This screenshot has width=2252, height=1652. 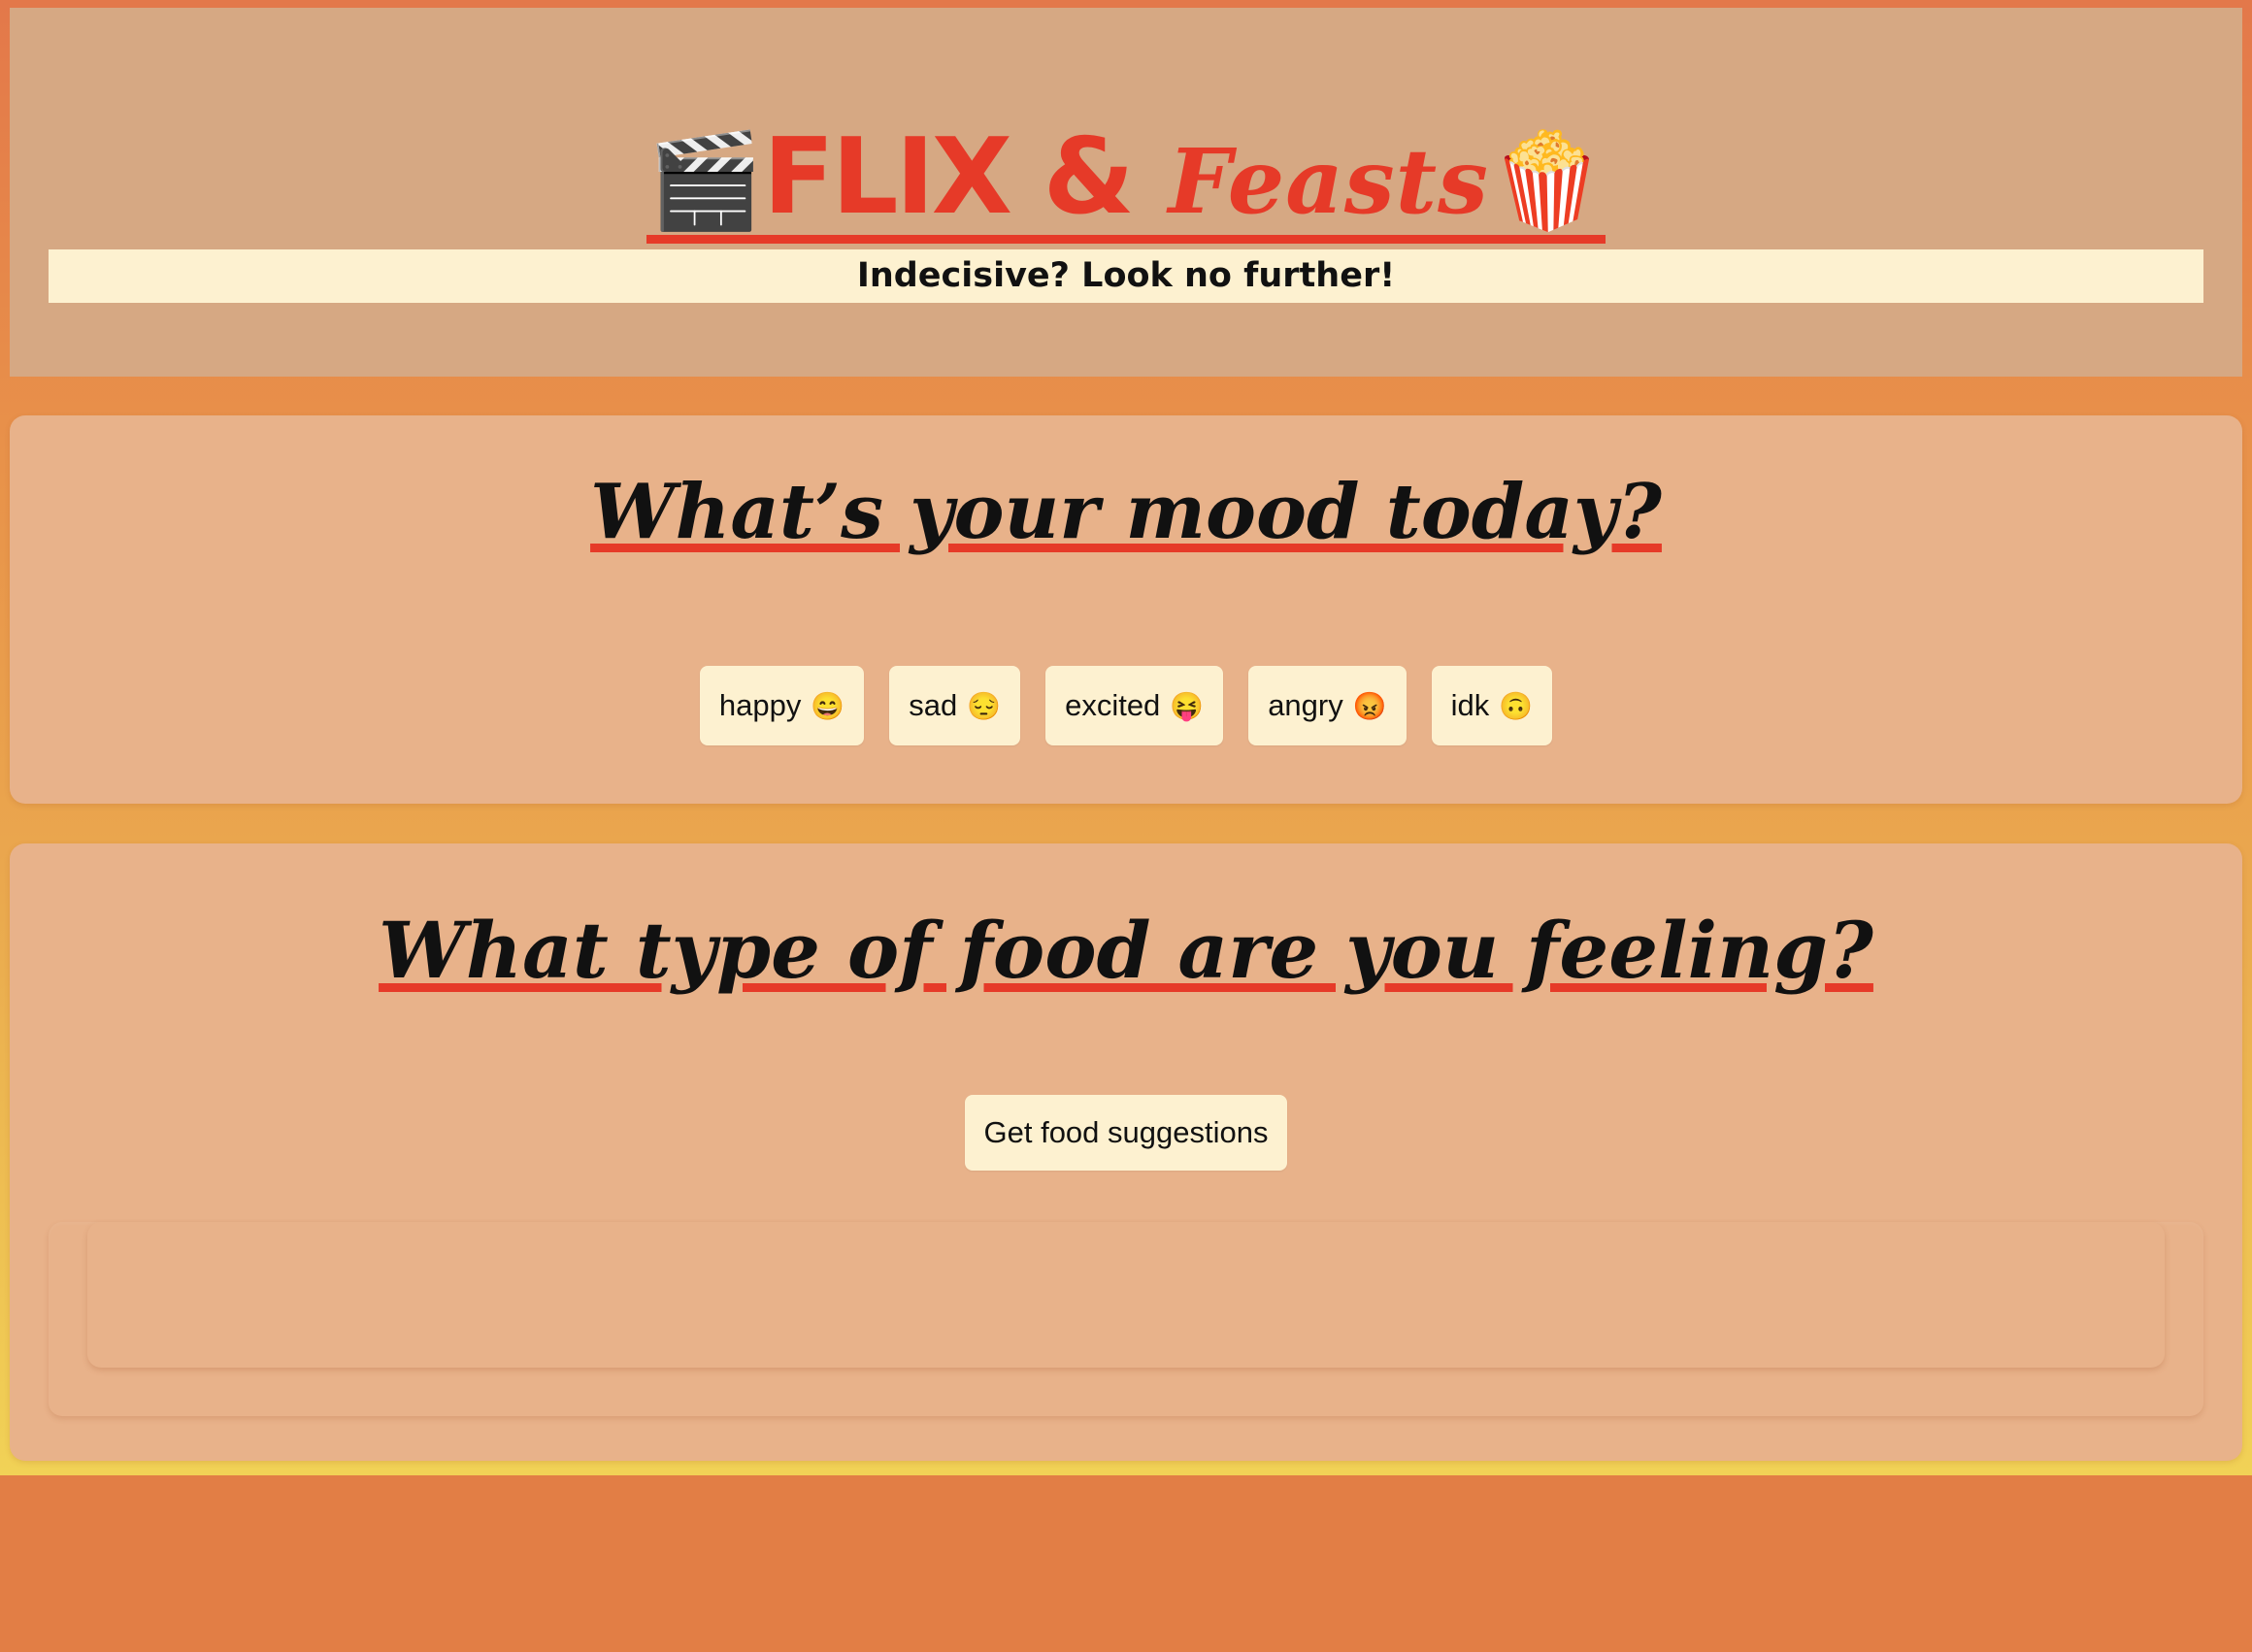 I want to click on mood-button-angry: angry 😡, so click(x=1327, y=705).